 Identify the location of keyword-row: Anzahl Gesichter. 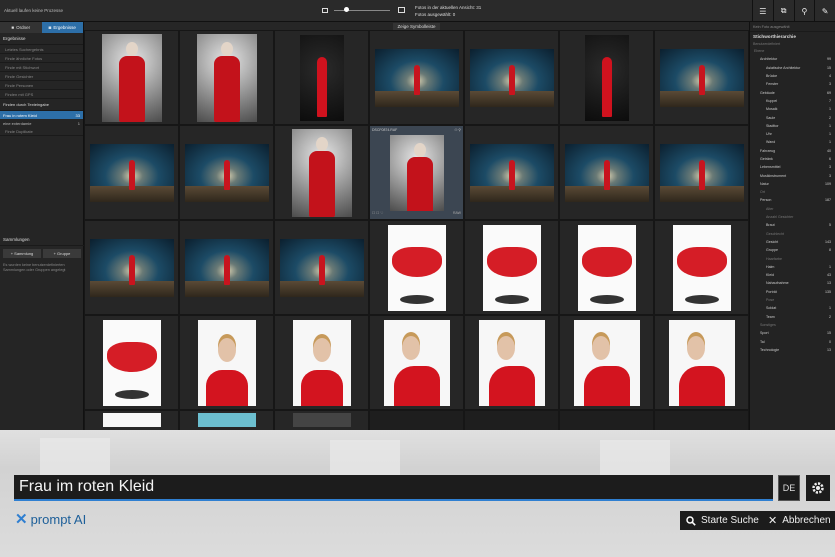
(792, 217).